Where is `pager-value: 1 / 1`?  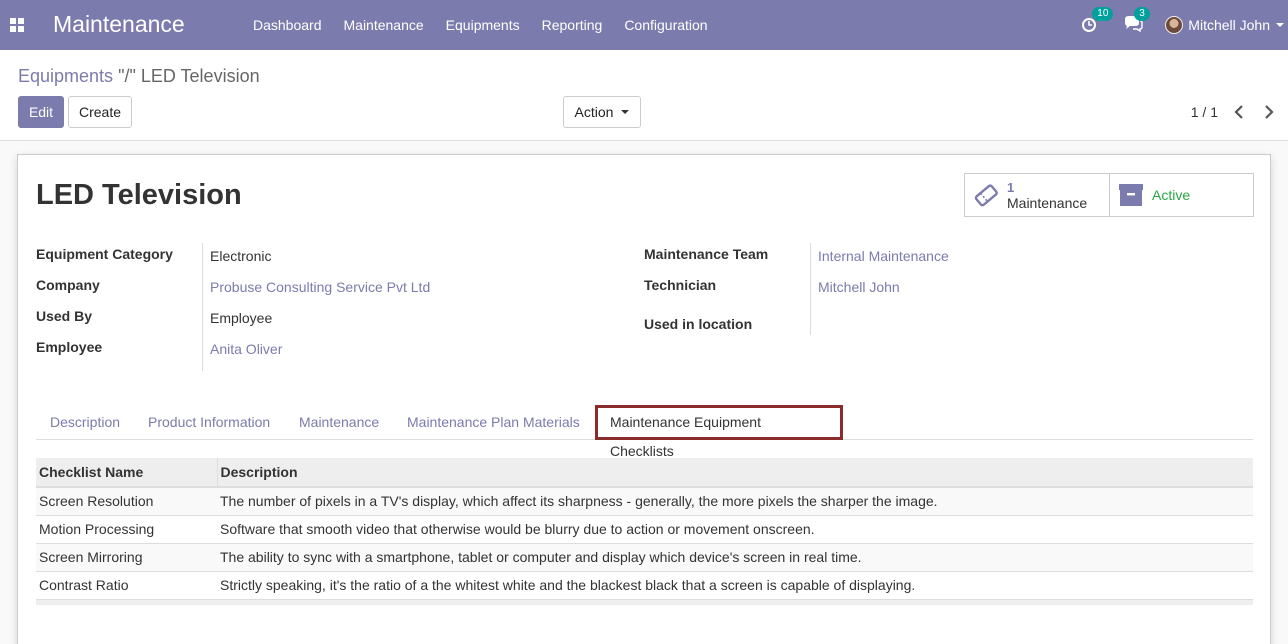
pager-value: 1 / 1 is located at coordinates (1204, 112).